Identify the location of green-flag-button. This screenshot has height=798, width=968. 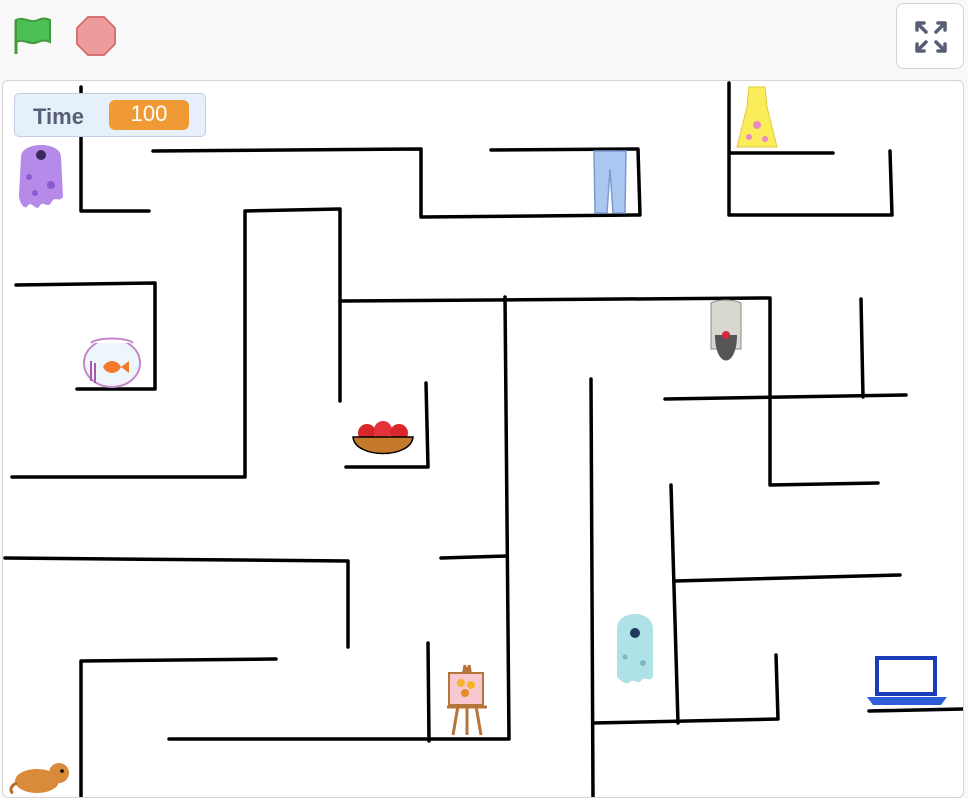
(32, 36).